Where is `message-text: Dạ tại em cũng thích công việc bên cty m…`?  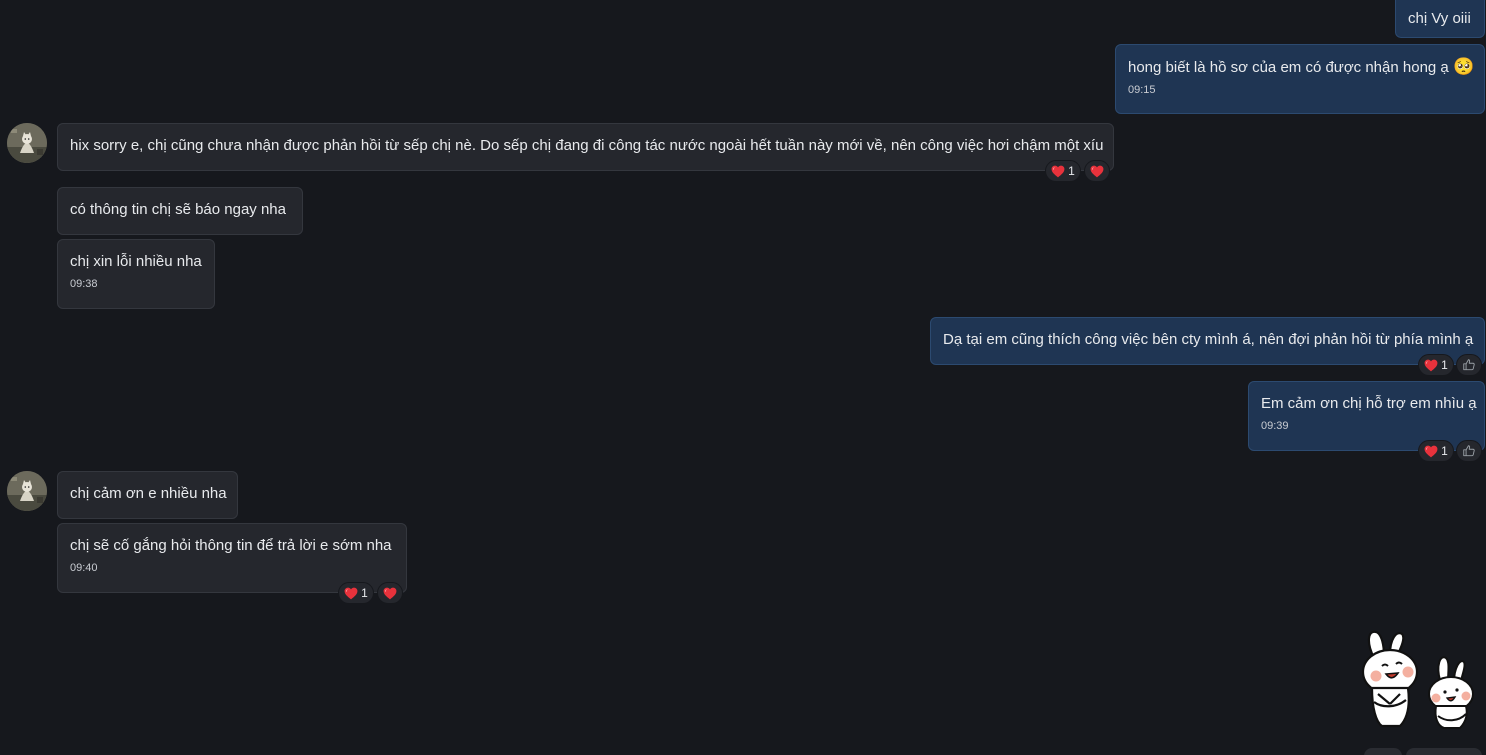 message-text: Dạ tại em cũng thích công việc bên cty m… is located at coordinates (1208, 339).